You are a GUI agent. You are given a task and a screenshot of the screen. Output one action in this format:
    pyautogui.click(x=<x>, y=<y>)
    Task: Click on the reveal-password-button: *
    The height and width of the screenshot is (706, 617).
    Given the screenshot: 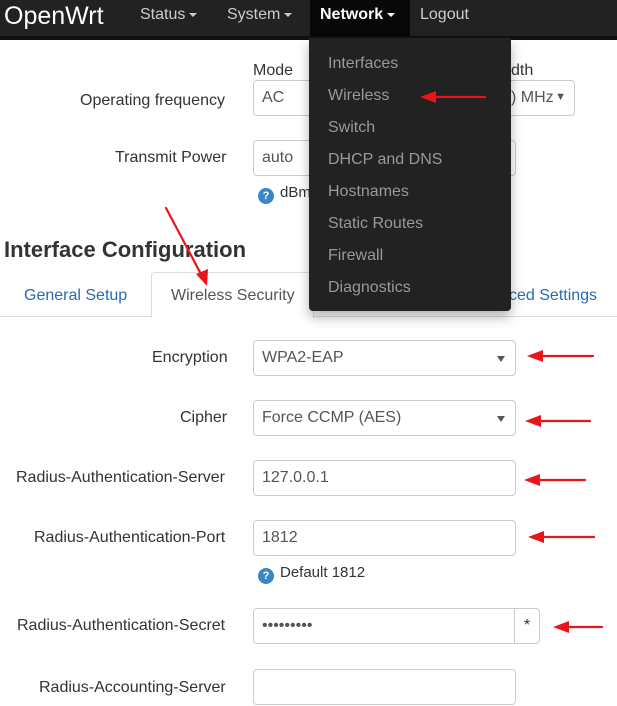 What is the action you would take?
    pyautogui.click(x=527, y=626)
    